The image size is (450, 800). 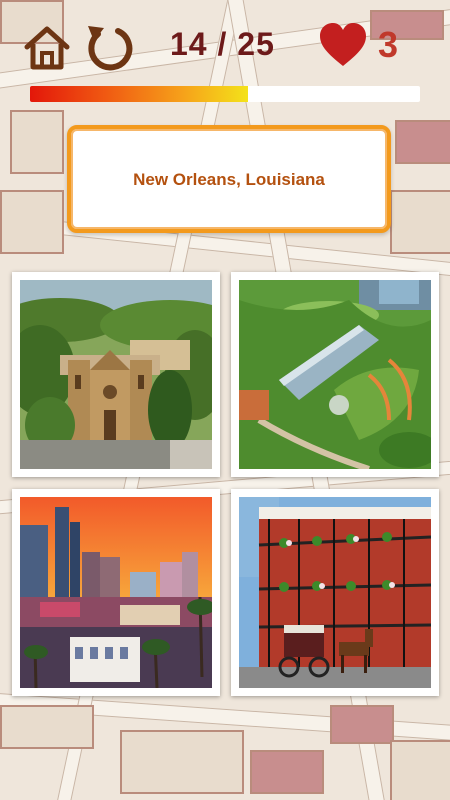 I want to click on score-counter: 14 / 25, so click(x=222, y=44).